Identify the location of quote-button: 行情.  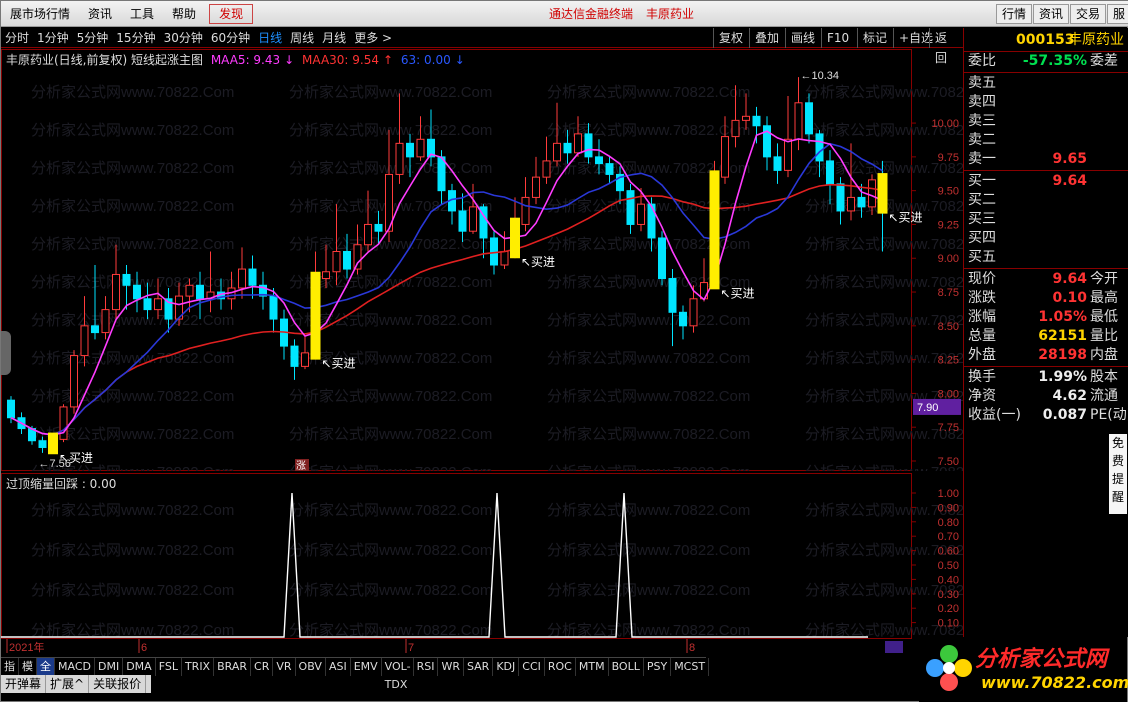
(1014, 14).